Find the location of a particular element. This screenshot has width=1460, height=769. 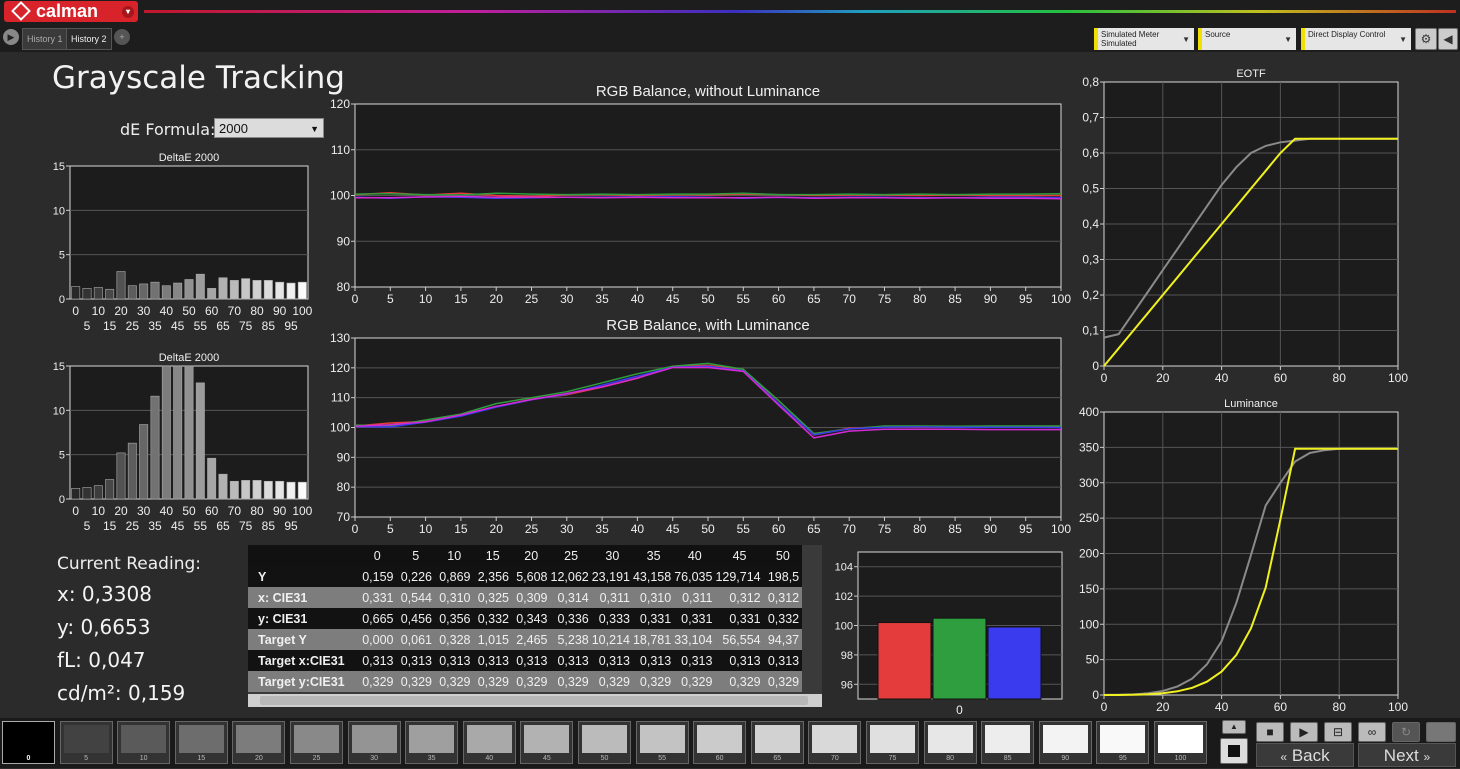

swatch-45: 45 is located at coordinates (547, 742).